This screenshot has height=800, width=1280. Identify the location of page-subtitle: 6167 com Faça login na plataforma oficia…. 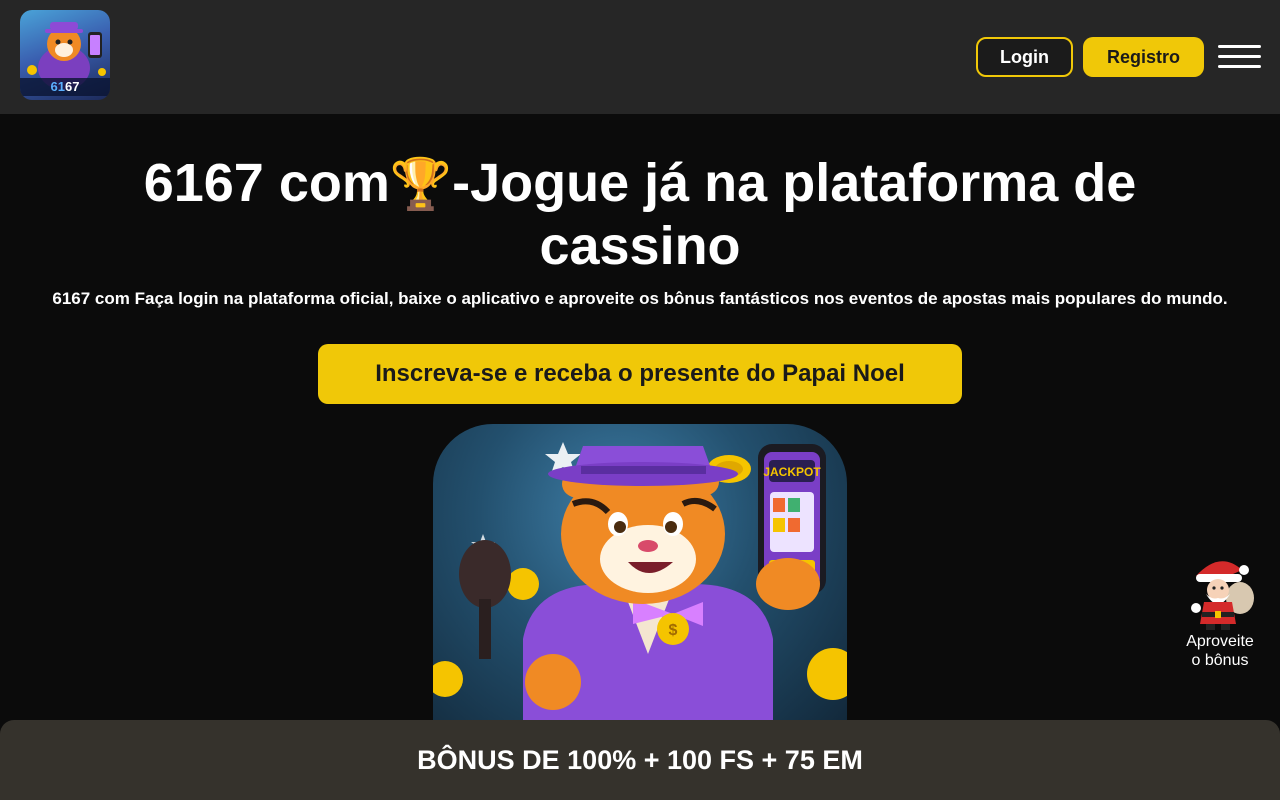
(640, 298).